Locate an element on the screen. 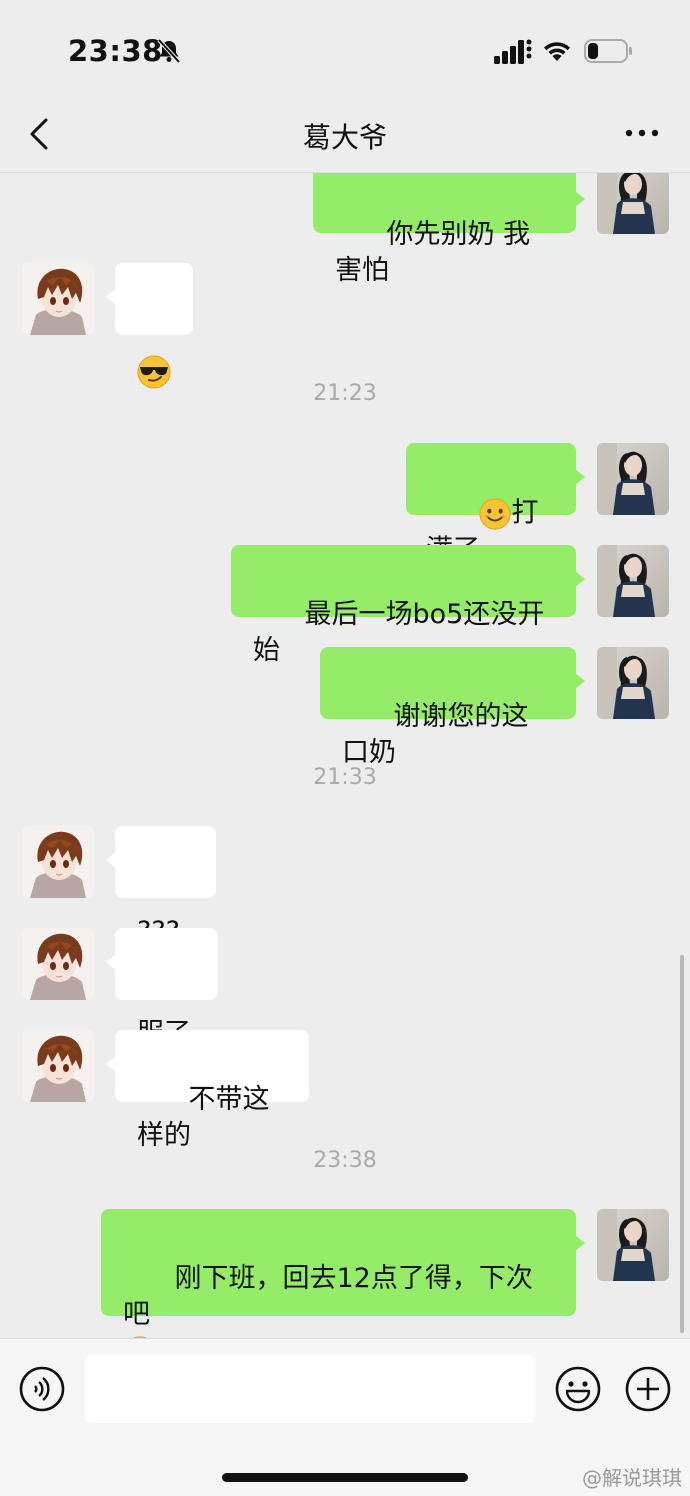 This screenshot has height=1496, width=690. signal-icon is located at coordinates (513, 51).